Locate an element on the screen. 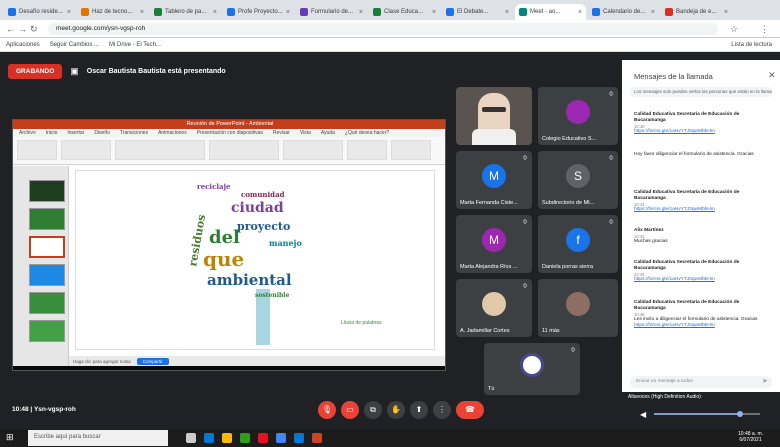 This screenshot has height=447, width=780. ppt-menu-item: Revisar is located at coordinates (281, 133).